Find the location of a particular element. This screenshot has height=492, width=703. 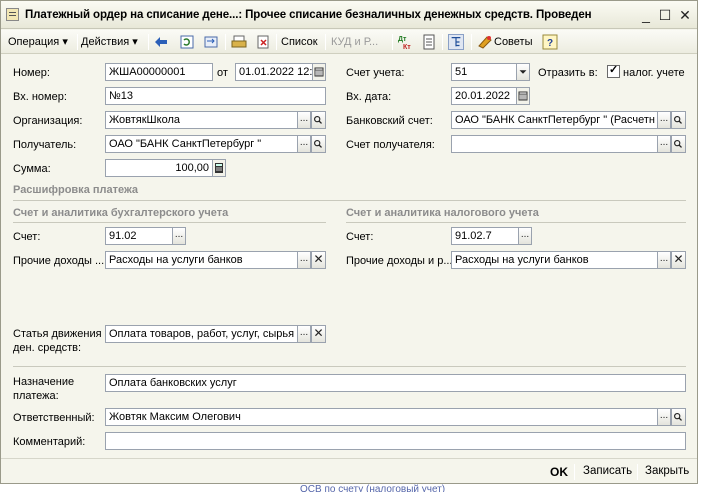

cash-flow-field: Оплата товаров, работ, услуг, сырья is located at coordinates (201, 334).